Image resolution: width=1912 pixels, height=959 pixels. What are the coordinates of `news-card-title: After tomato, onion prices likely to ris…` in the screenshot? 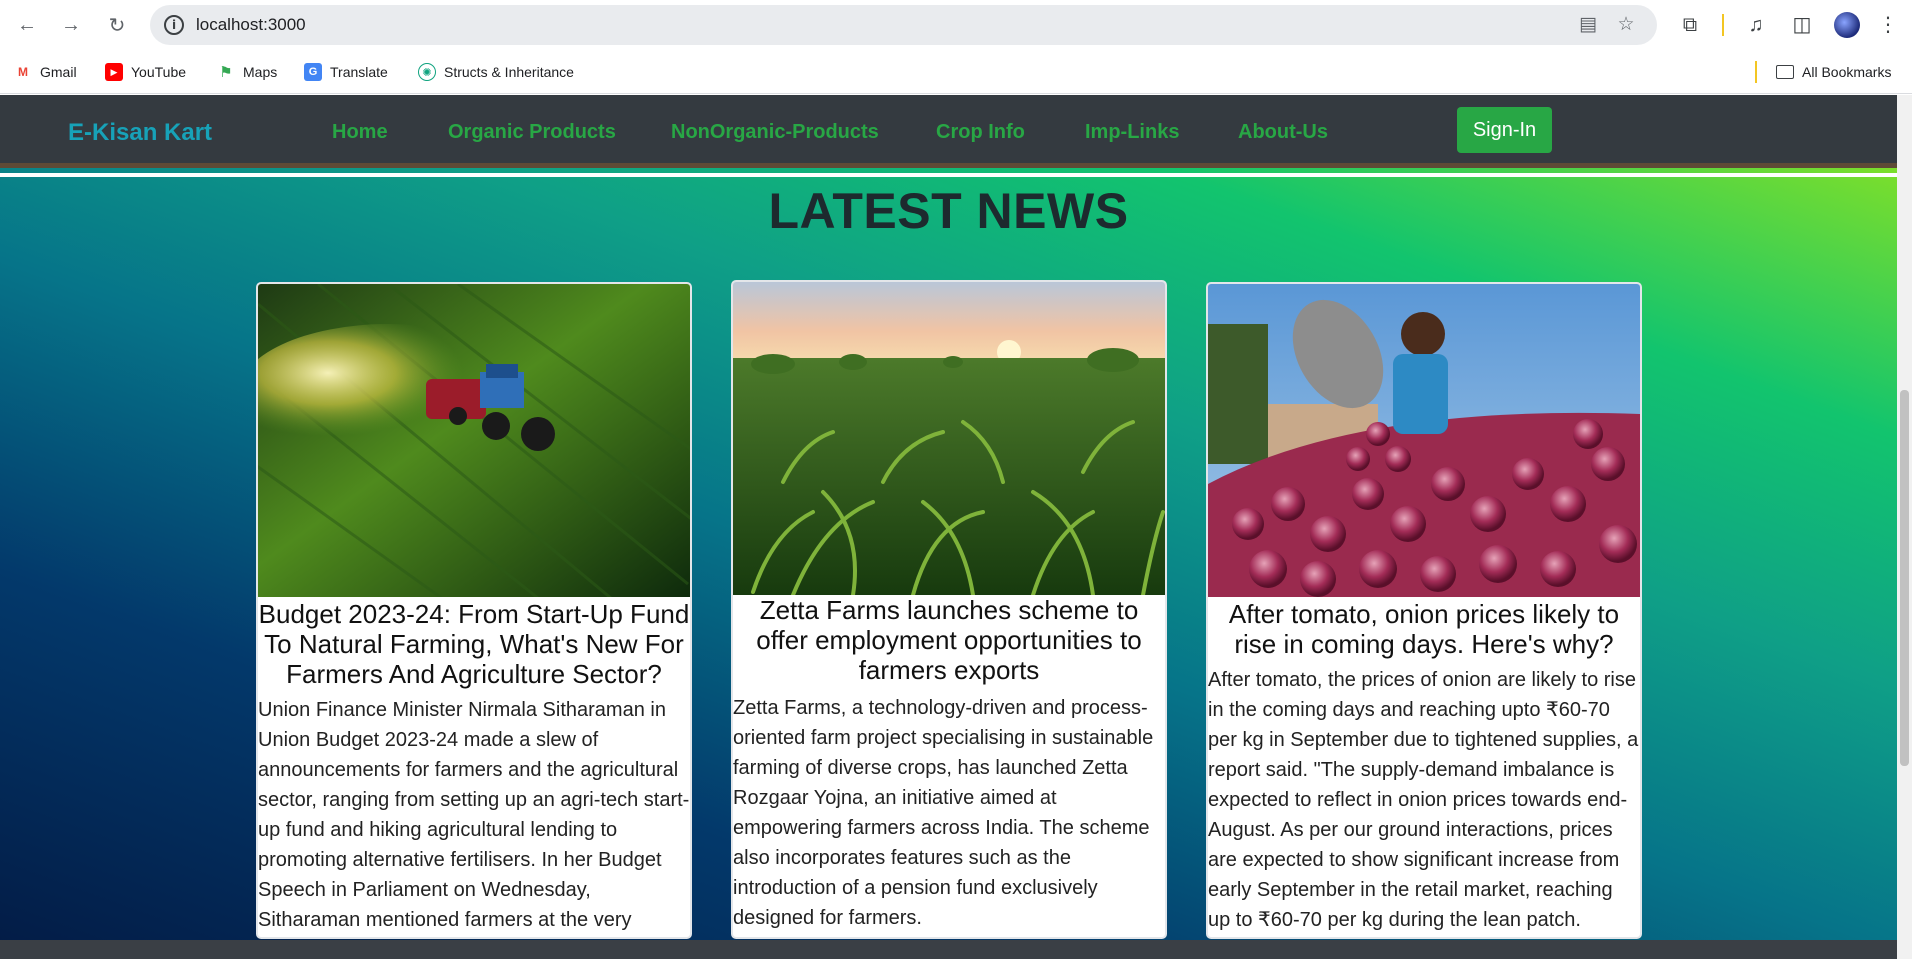 It's located at (1424, 629).